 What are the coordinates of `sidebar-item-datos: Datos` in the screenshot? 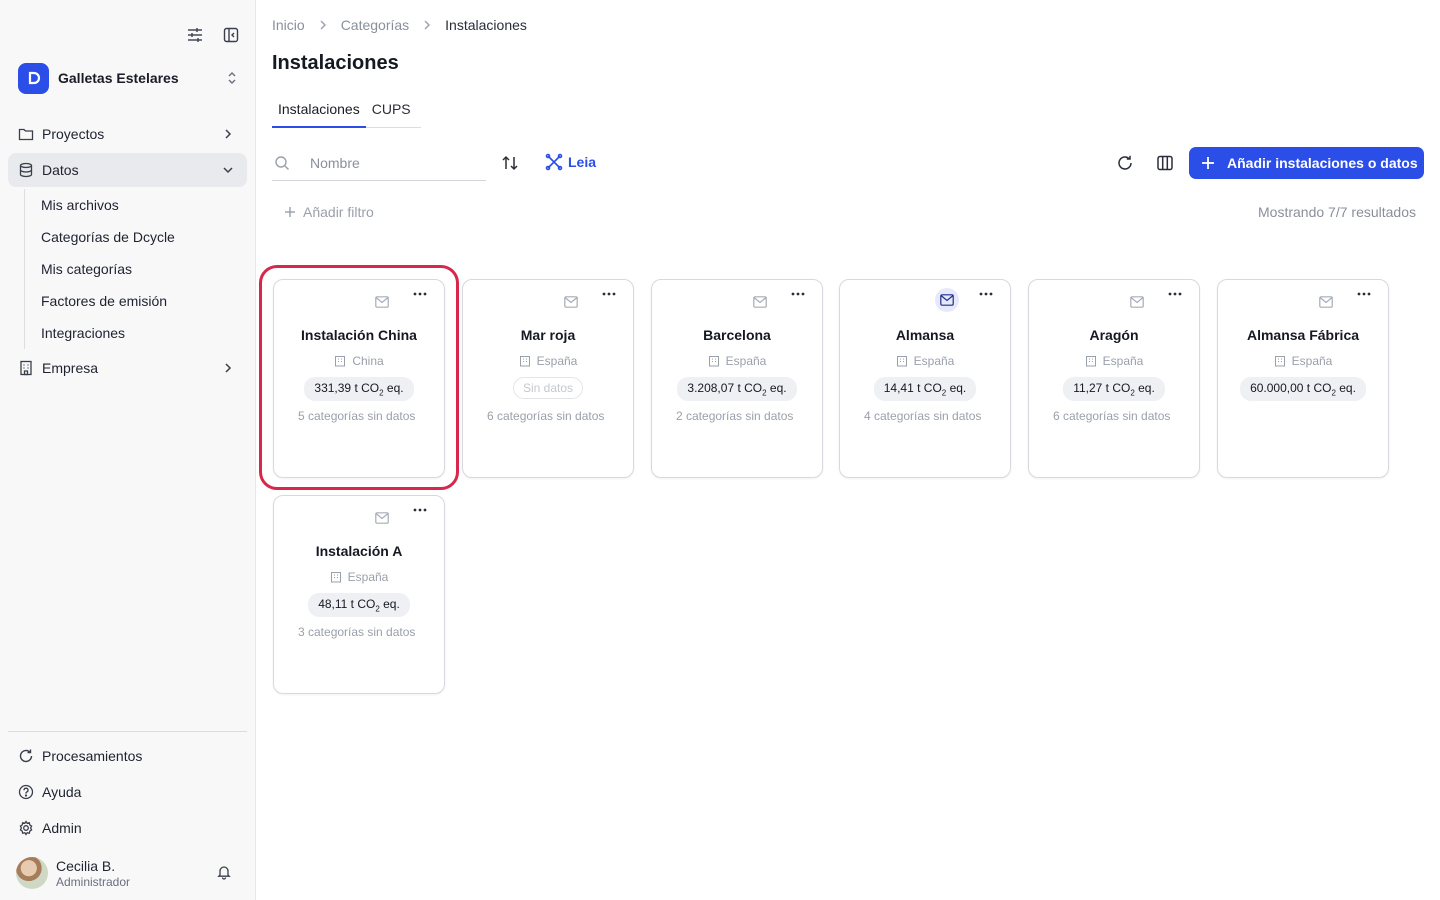 It's located at (127, 170).